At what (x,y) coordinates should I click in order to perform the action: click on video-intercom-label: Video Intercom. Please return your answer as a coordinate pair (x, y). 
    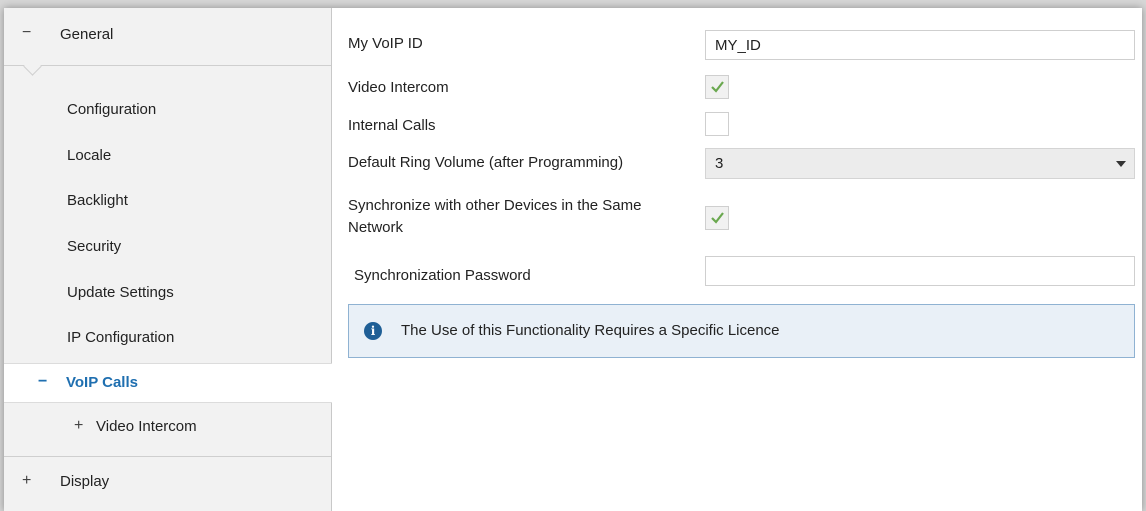
    Looking at the image, I should click on (398, 87).